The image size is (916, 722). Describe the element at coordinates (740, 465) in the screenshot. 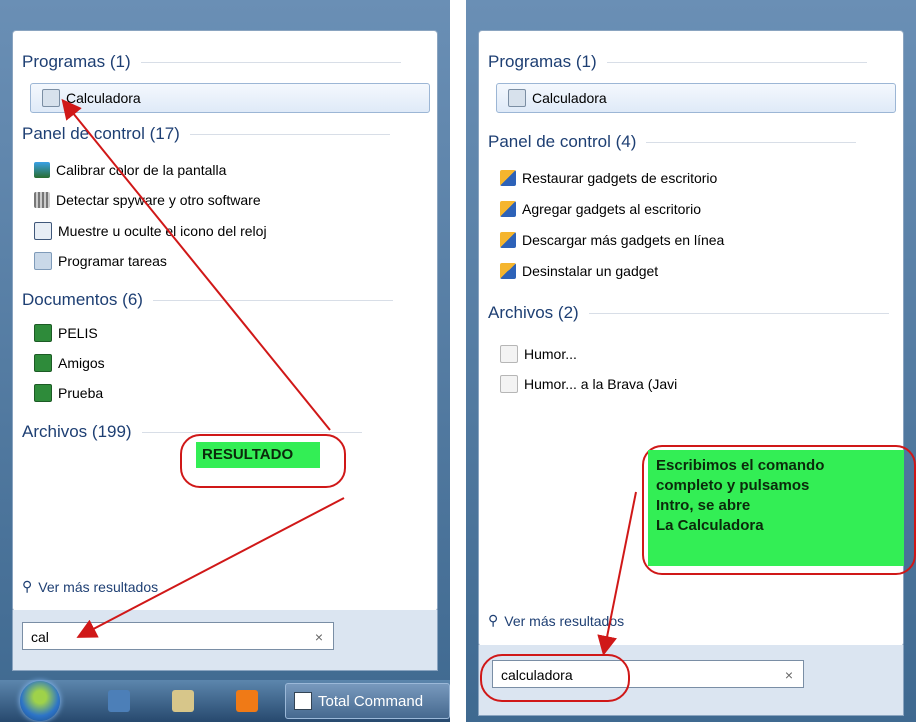

I see `annotation-text: Escribimos el comando` at that location.